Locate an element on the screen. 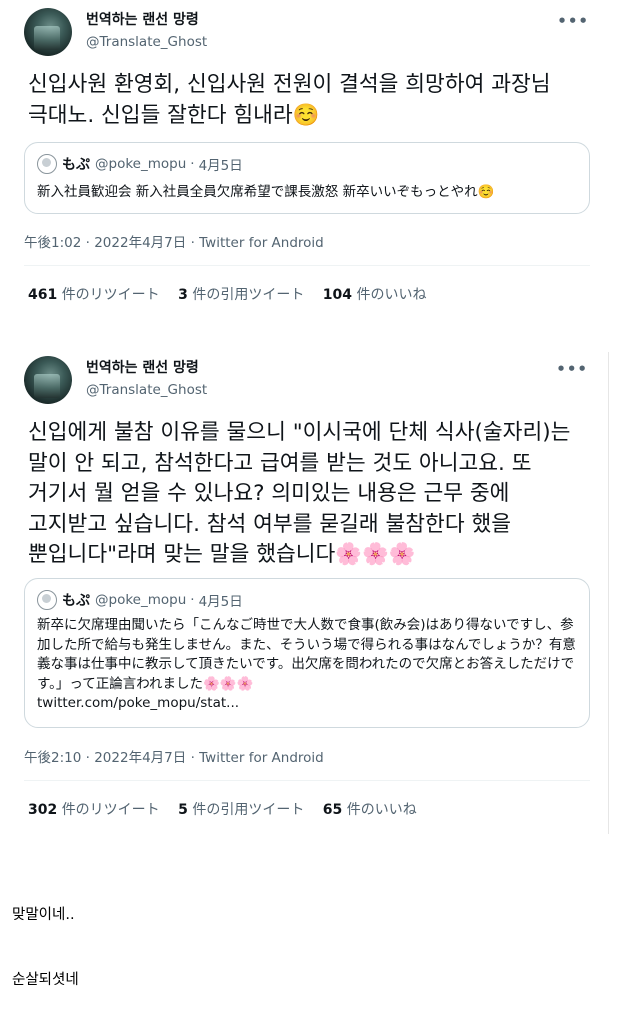 This screenshot has width=619, height=1009. retweets-stat: 302 件のリツイート is located at coordinates (94, 809).